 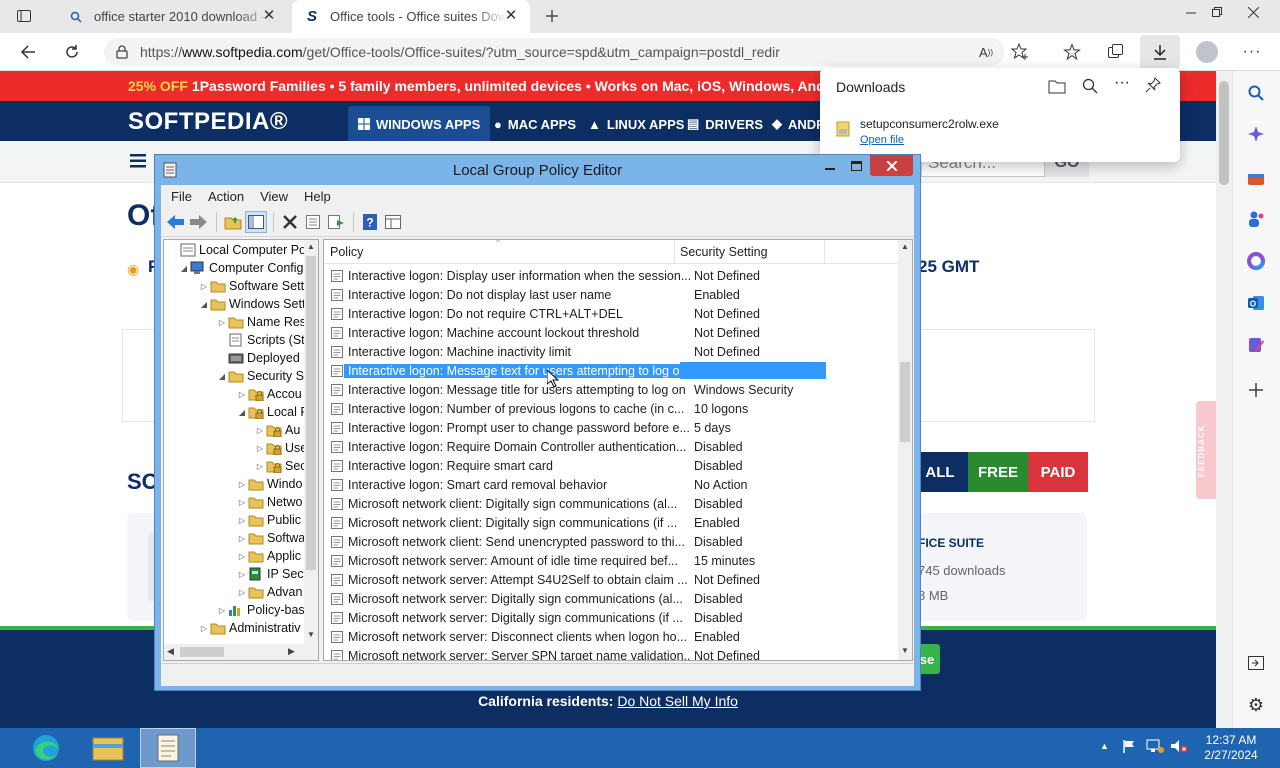 I want to click on minimize-icon, so click(x=830, y=165).